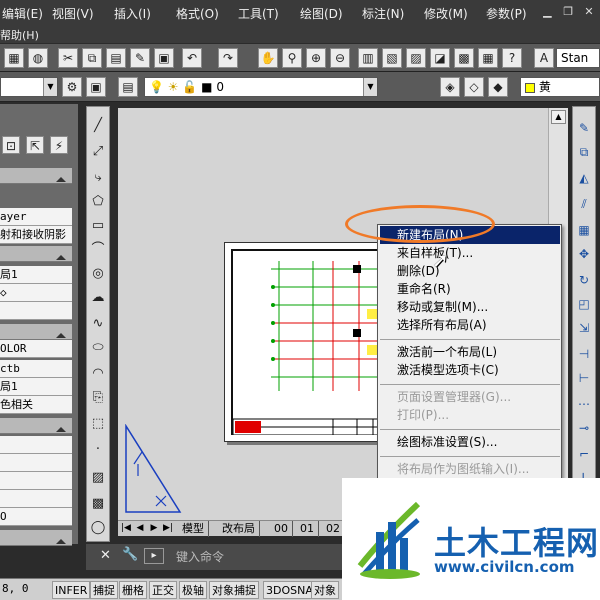  Describe the element at coordinates (383, 13) in the screenshot. I see `menu-dimension: 标注(N)` at that location.